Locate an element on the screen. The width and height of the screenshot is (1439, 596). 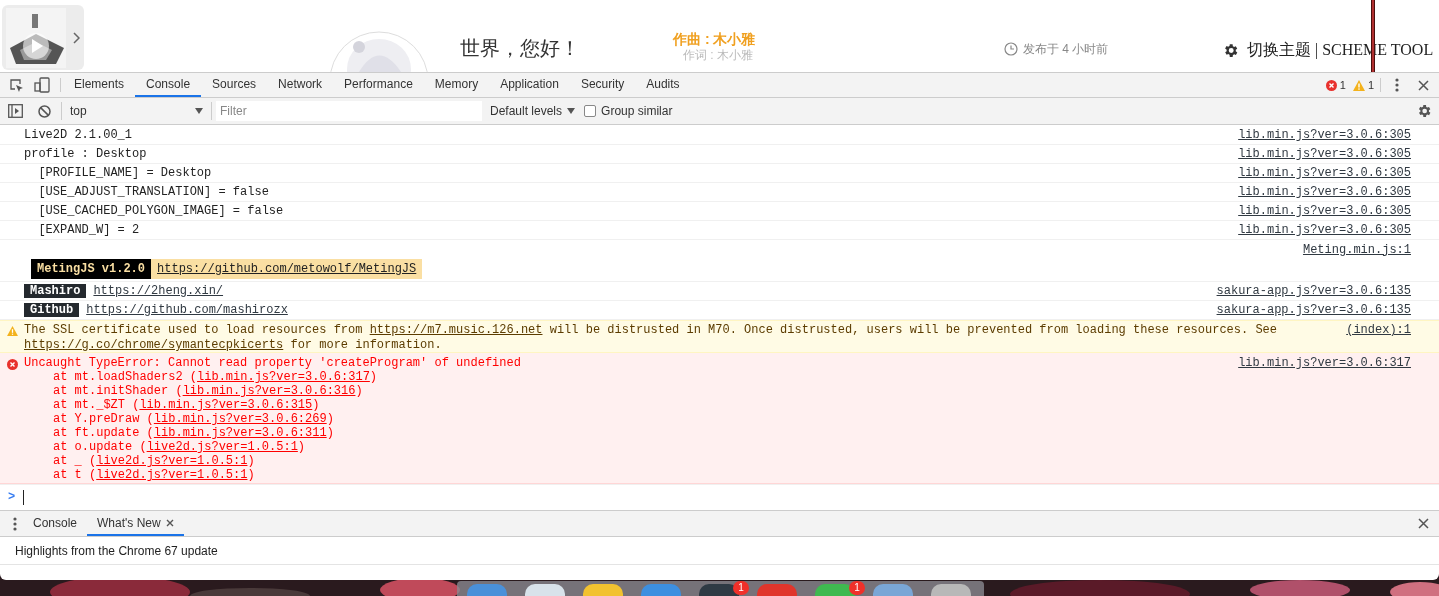
warning-message: The SSL certificate used to load resources from https://m7.music.126.net will be distrusted in M70. Once distrusted, users will be prevented from loading these resources. See https://g.co/chrome/symantecpkicerts for more information. is located at coordinates (651, 338).